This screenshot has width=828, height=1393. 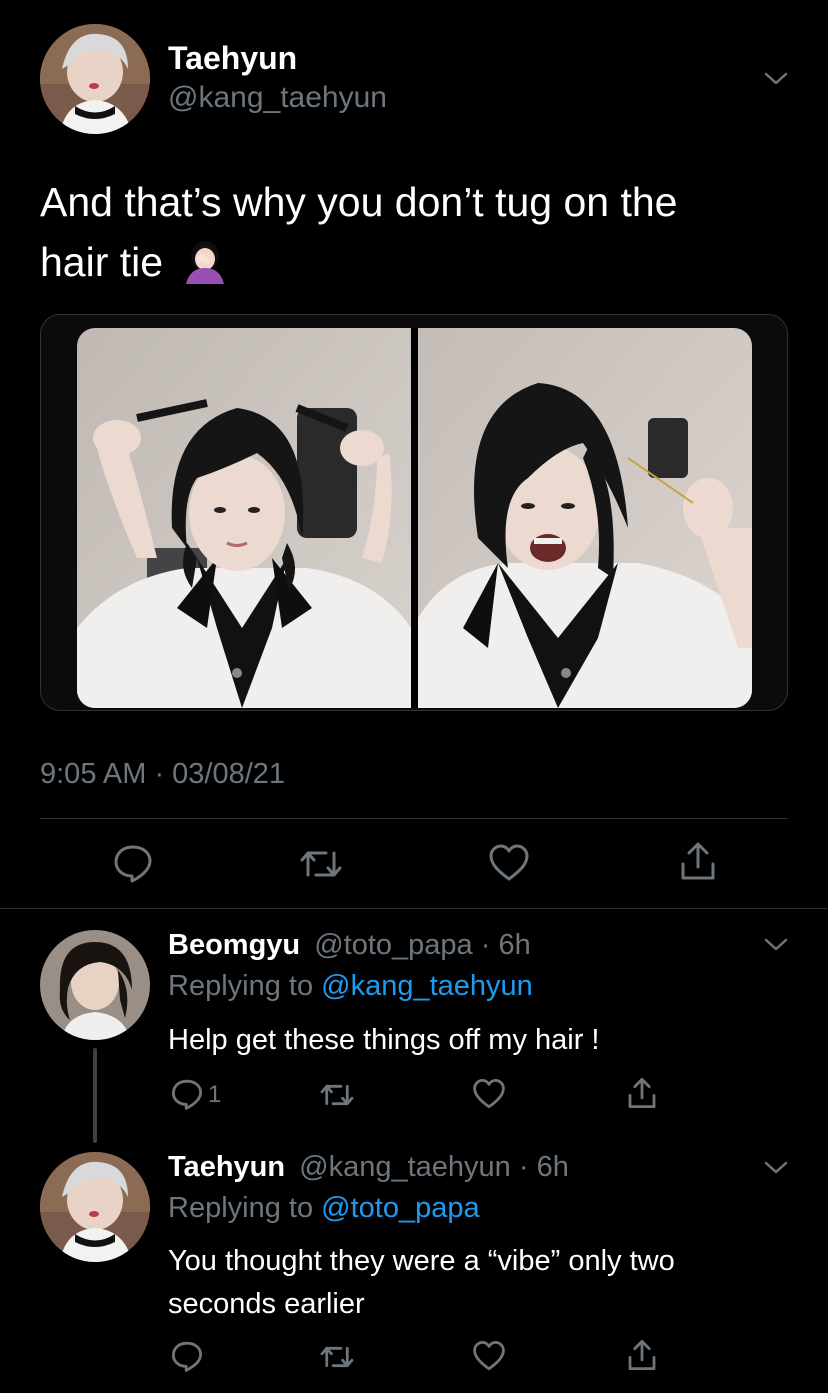 I want to click on replying-to: Replying to @kang_taehyun, so click(x=350, y=986).